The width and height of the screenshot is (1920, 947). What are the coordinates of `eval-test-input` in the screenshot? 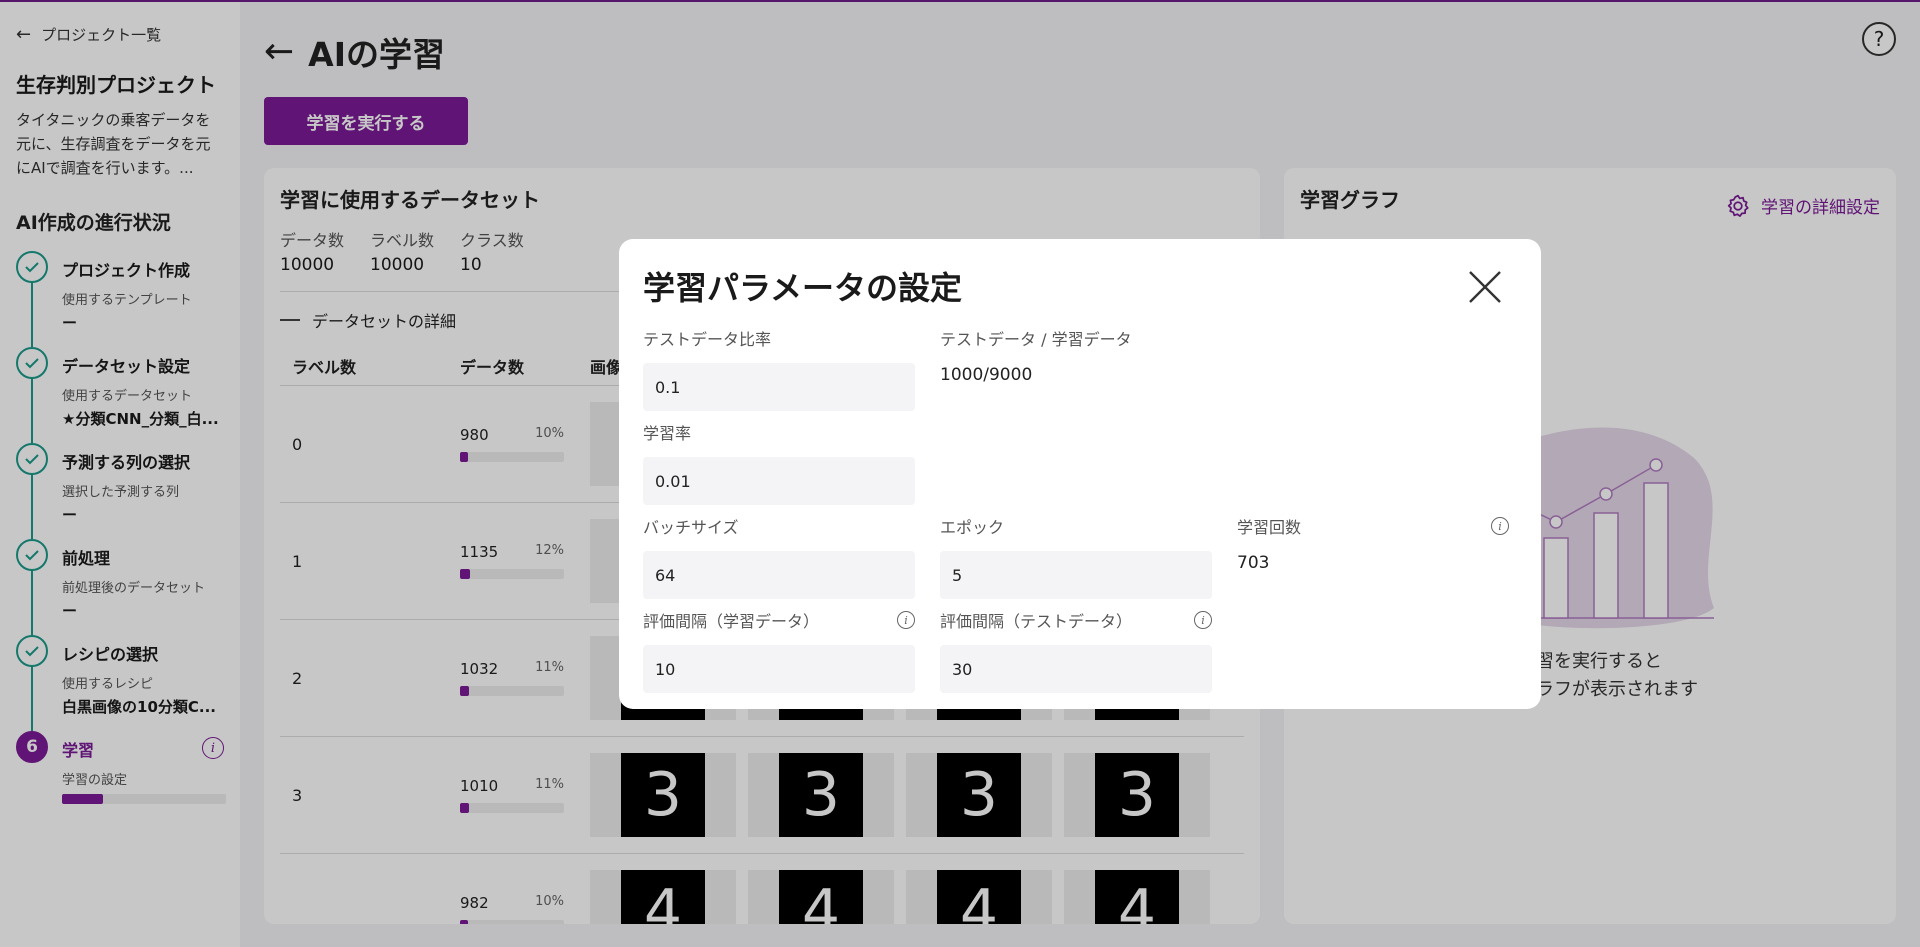 It's located at (1076, 669).